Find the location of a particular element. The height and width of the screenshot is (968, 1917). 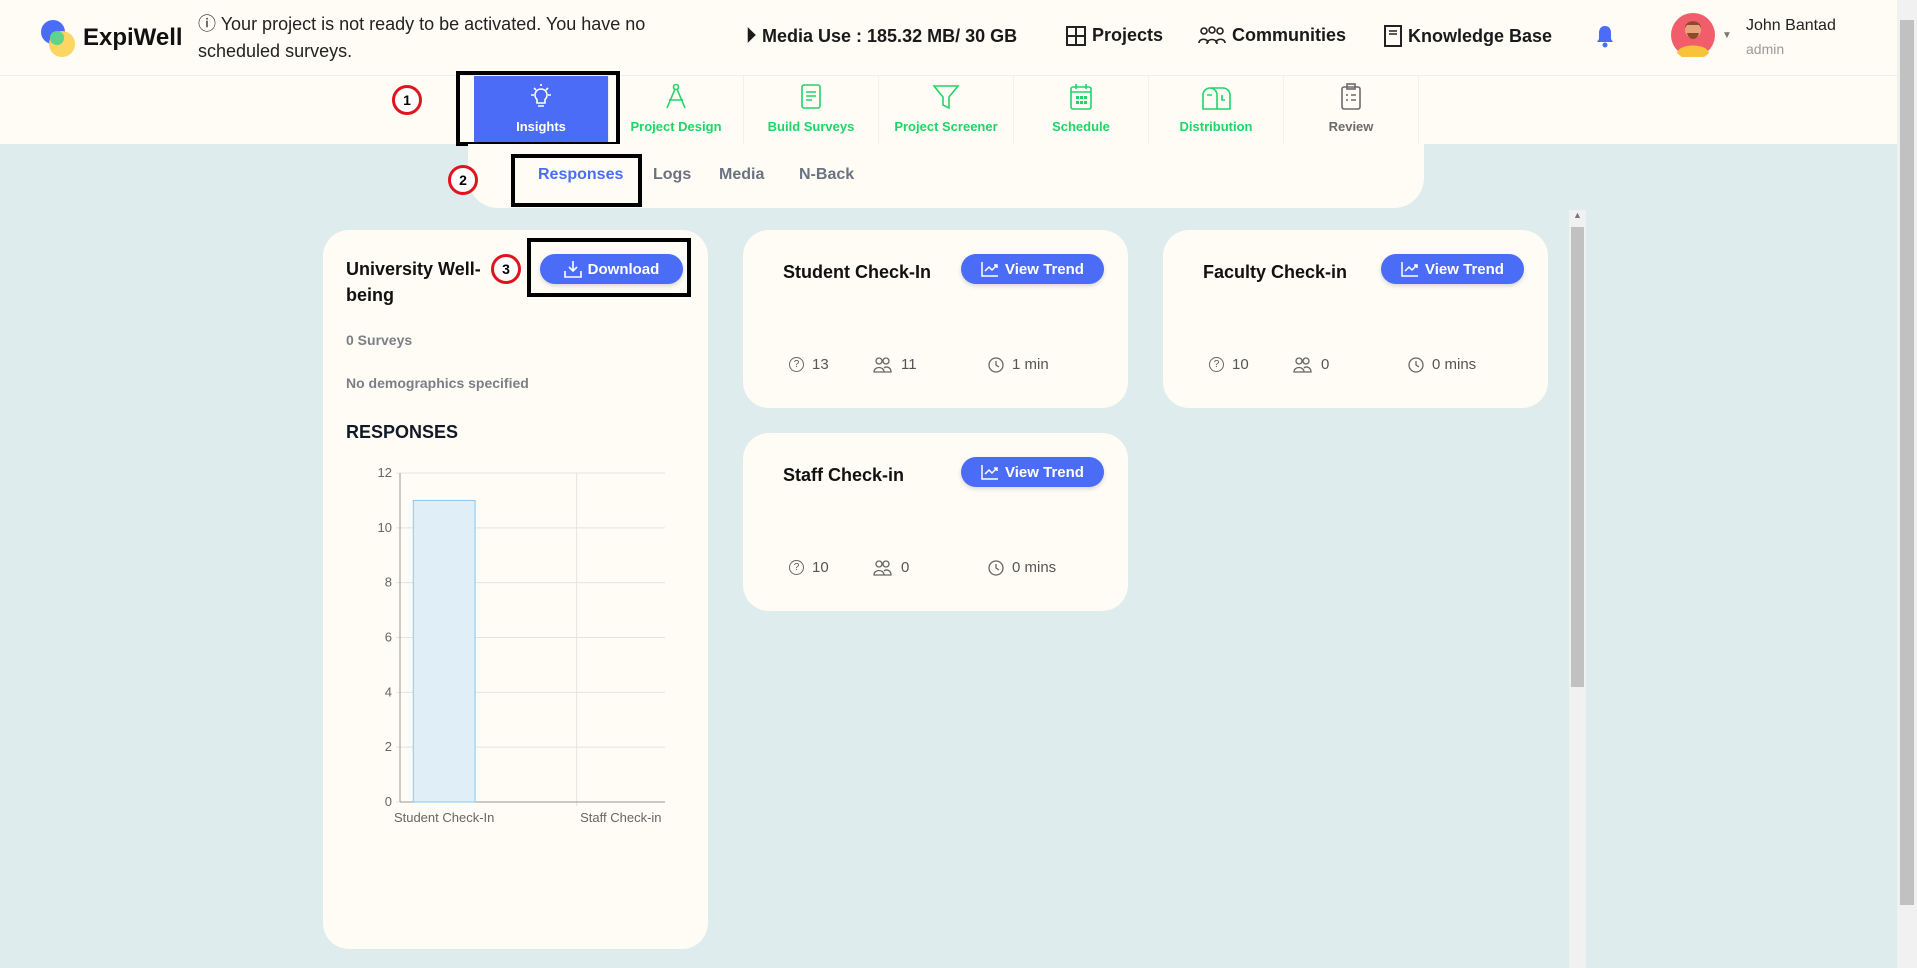

survey-title: Faculty Check-in is located at coordinates (1275, 272).